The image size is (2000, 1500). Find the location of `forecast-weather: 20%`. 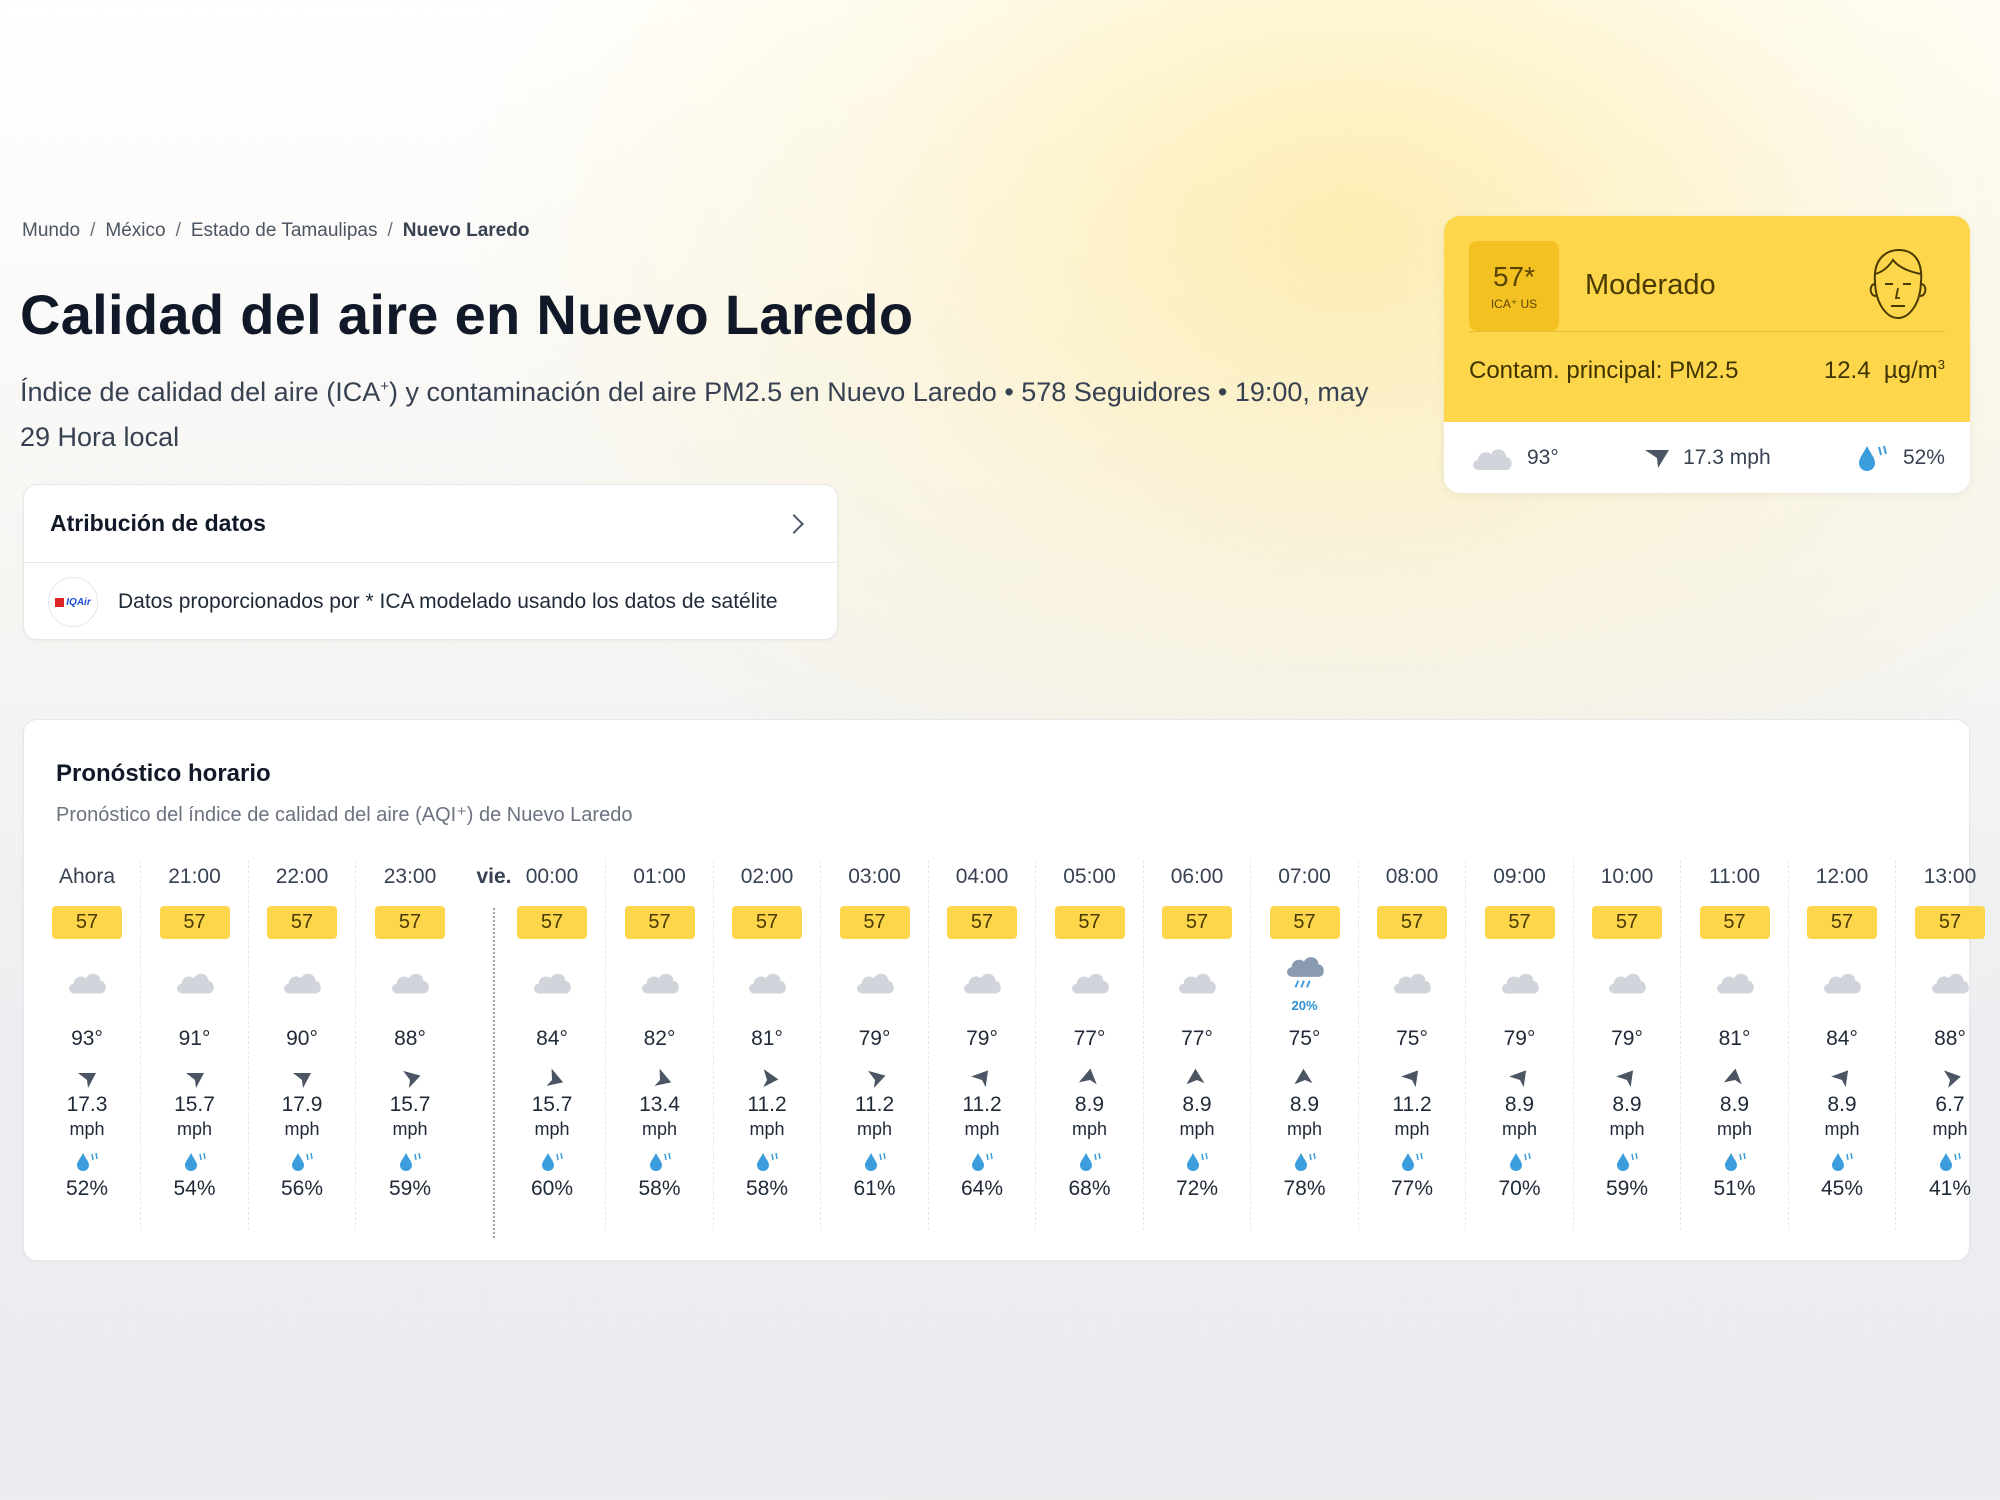

forecast-weather: 20% is located at coordinates (1305, 984).